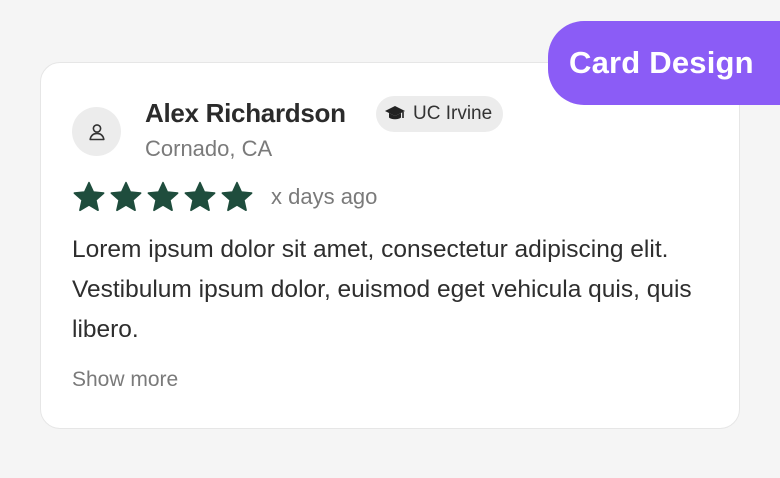 Image resolution: width=780 pixels, height=478 pixels. Describe the element at coordinates (324, 196) in the screenshot. I see `review-time: x days ago` at that location.